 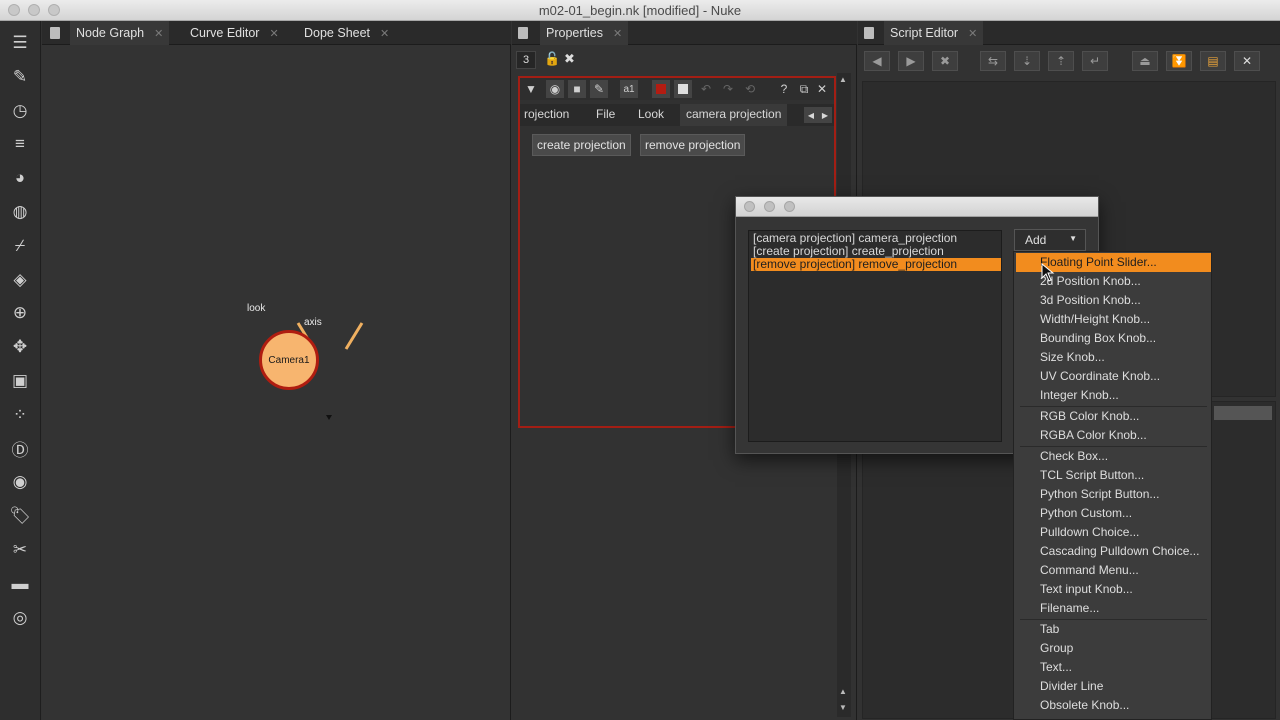 I want to click on dialog-close-button, so click(x=749, y=206).